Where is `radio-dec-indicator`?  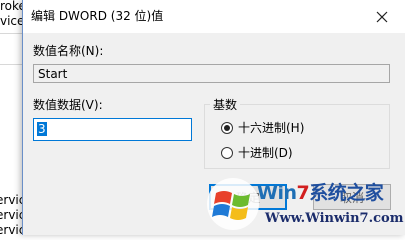 radio-dec-indicator is located at coordinates (227, 153).